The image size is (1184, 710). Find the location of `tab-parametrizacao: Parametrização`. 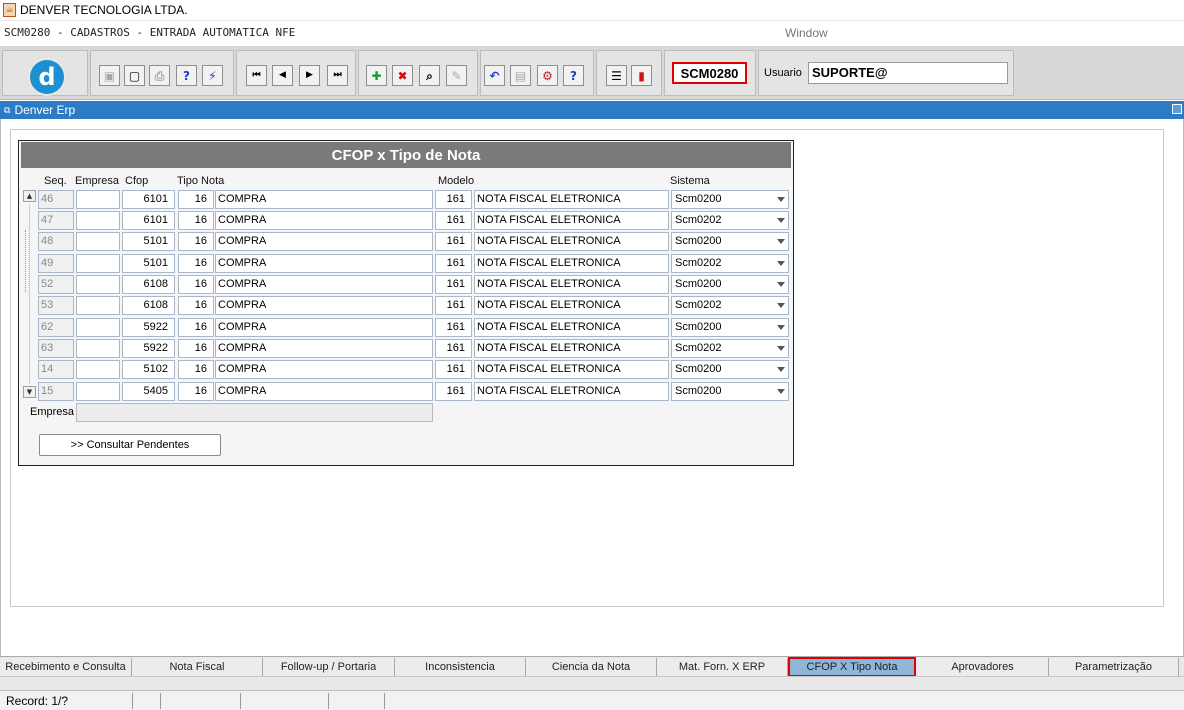

tab-parametrizacao: Parametrização is located at coordinates (1114, 667).